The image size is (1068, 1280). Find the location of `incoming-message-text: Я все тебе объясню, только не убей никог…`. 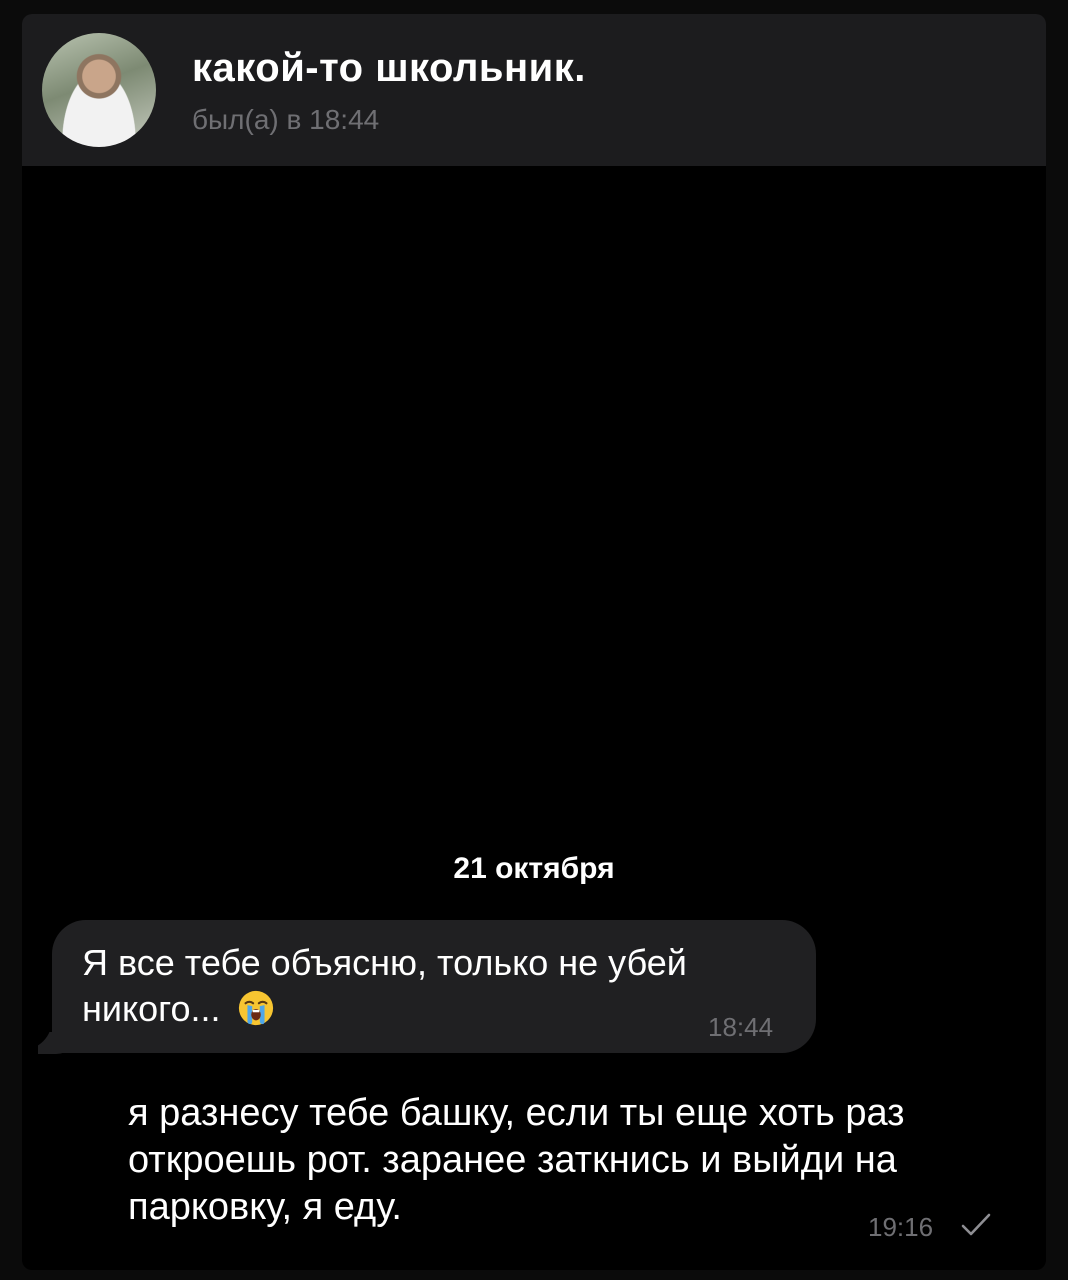

incoming-message-text: Я все тебе объясню, только не убей никог… is located at coordinates (432, 986).